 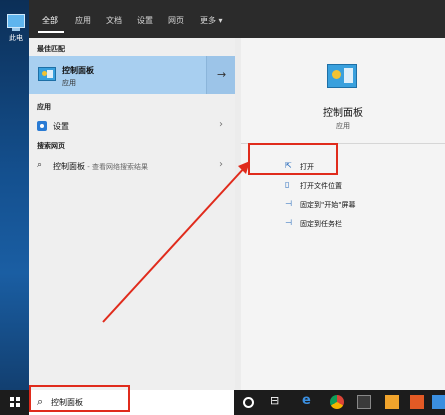 What do you see at coordinates (69, 166) in the screenshot?
I see `web-query-text: 控制面板` at bounding box center [69, 166].